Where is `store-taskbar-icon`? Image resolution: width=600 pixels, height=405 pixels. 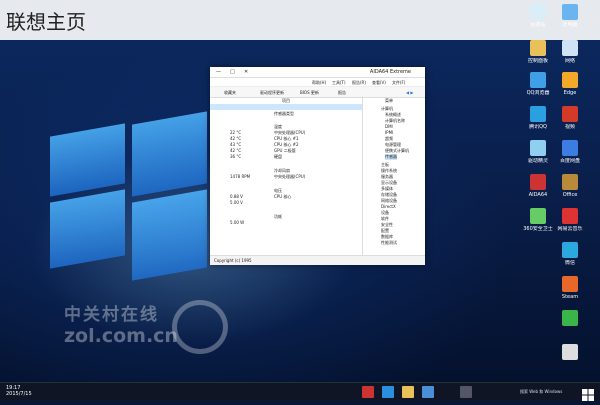 store-taskbar-icon is located at coordinates (428, 392).